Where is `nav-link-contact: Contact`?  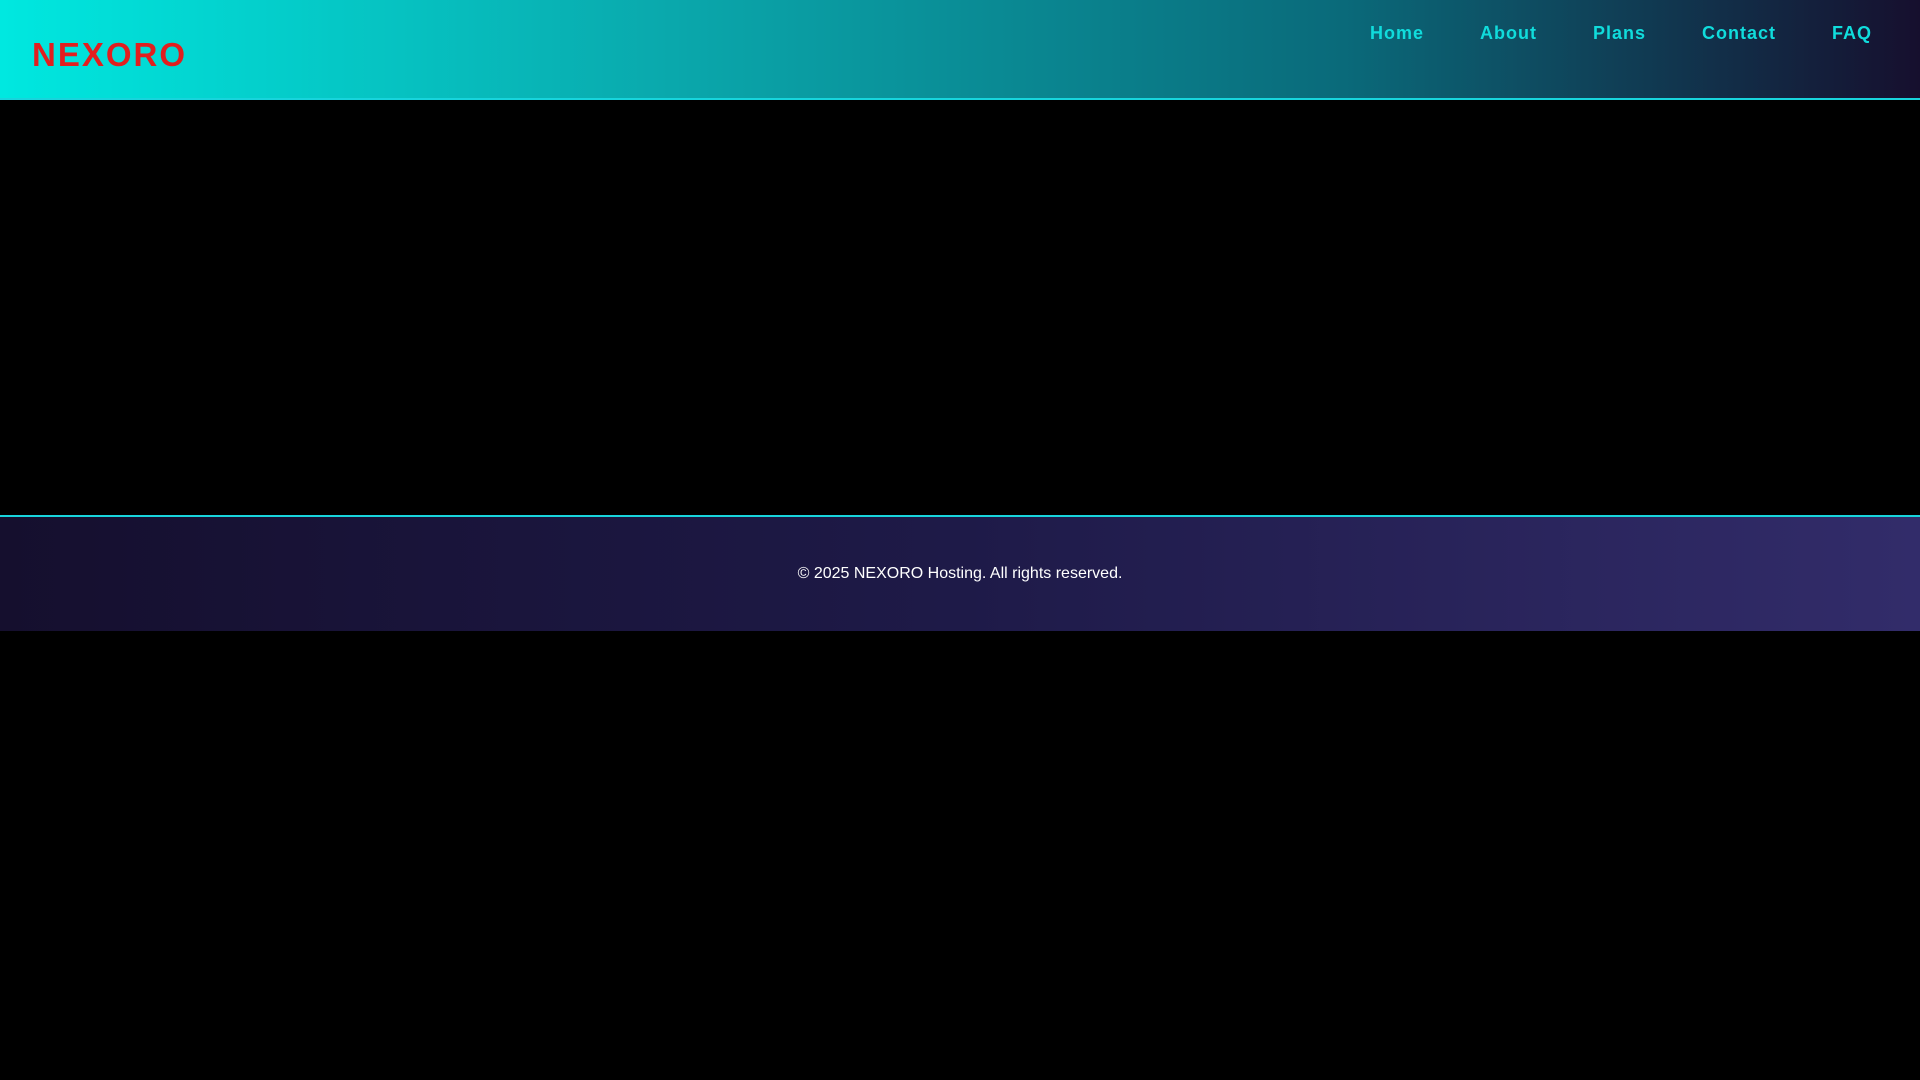 nav-link-contact: Contact is located at coordinates (1739, 33).